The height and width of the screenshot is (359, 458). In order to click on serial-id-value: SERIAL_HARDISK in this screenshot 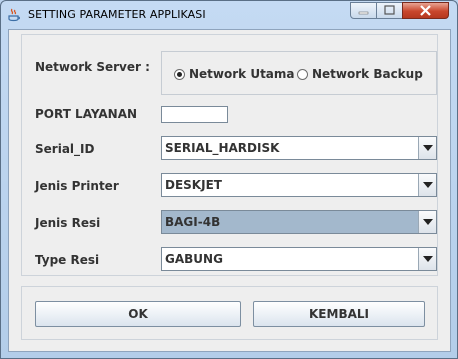, I will do `click(222, 148)`.